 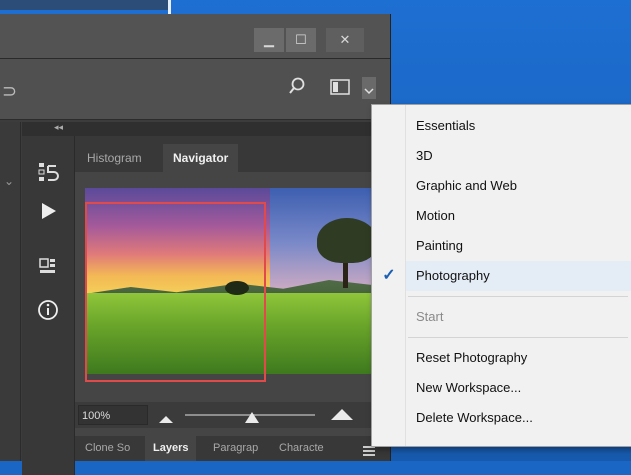 I want to click on panel-icon-column, so click(x=48, y=305).